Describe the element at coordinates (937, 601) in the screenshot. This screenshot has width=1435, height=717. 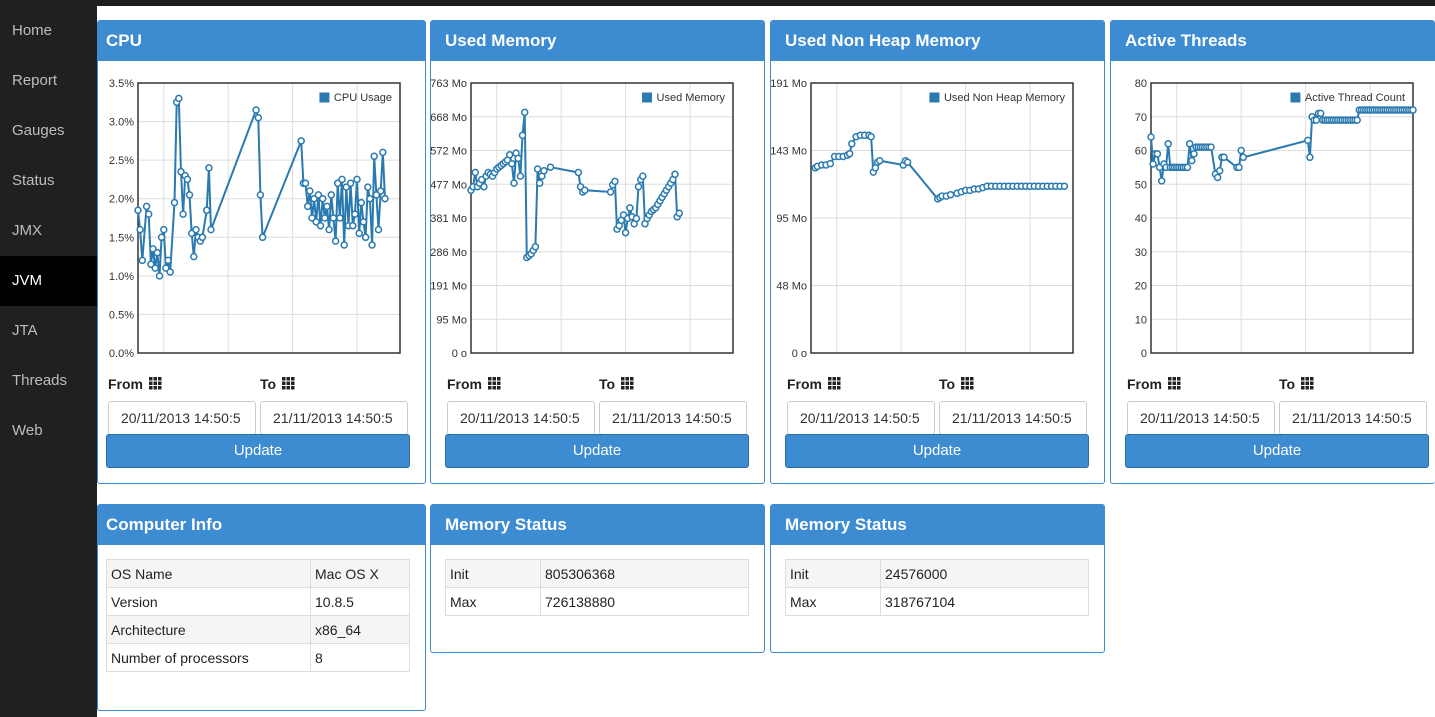
I see `table-row: Max 318767104` at that location.